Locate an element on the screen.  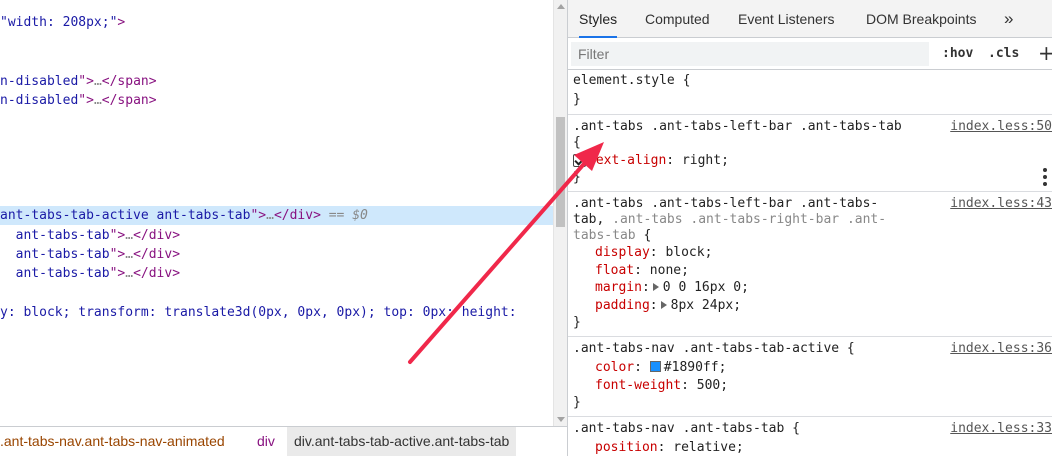
rule-source-link: index.less:50 is located at coordinates (1001, 127).